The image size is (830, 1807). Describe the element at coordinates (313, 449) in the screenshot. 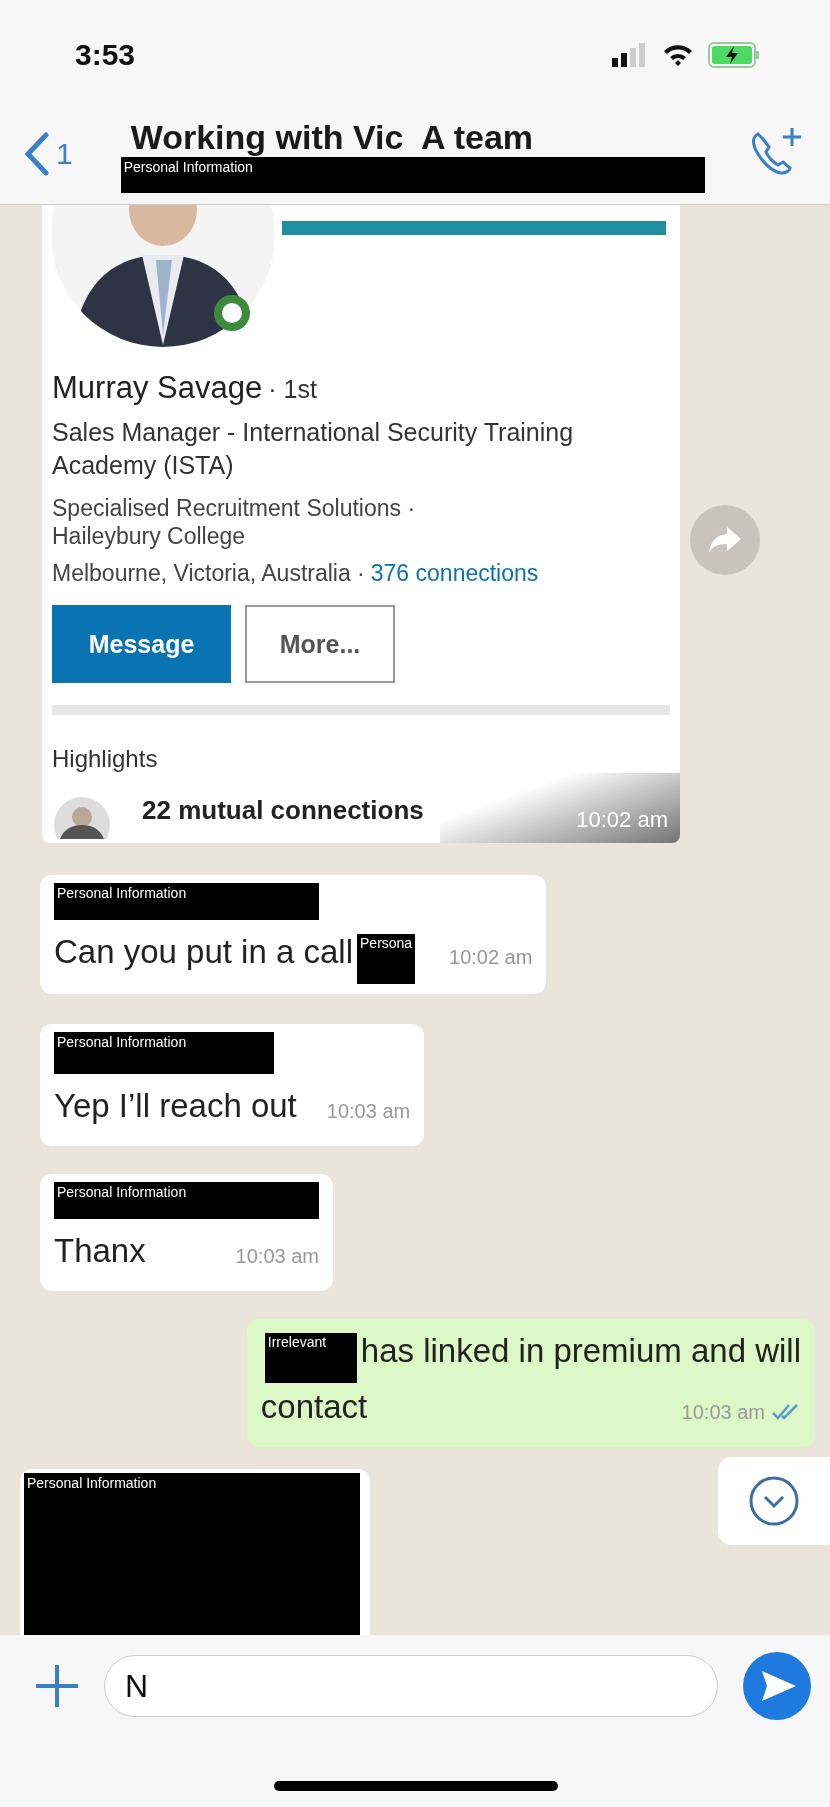

I see `profile-headline: Sales Manager - International Security Training Academy (ISTA)` at that location.